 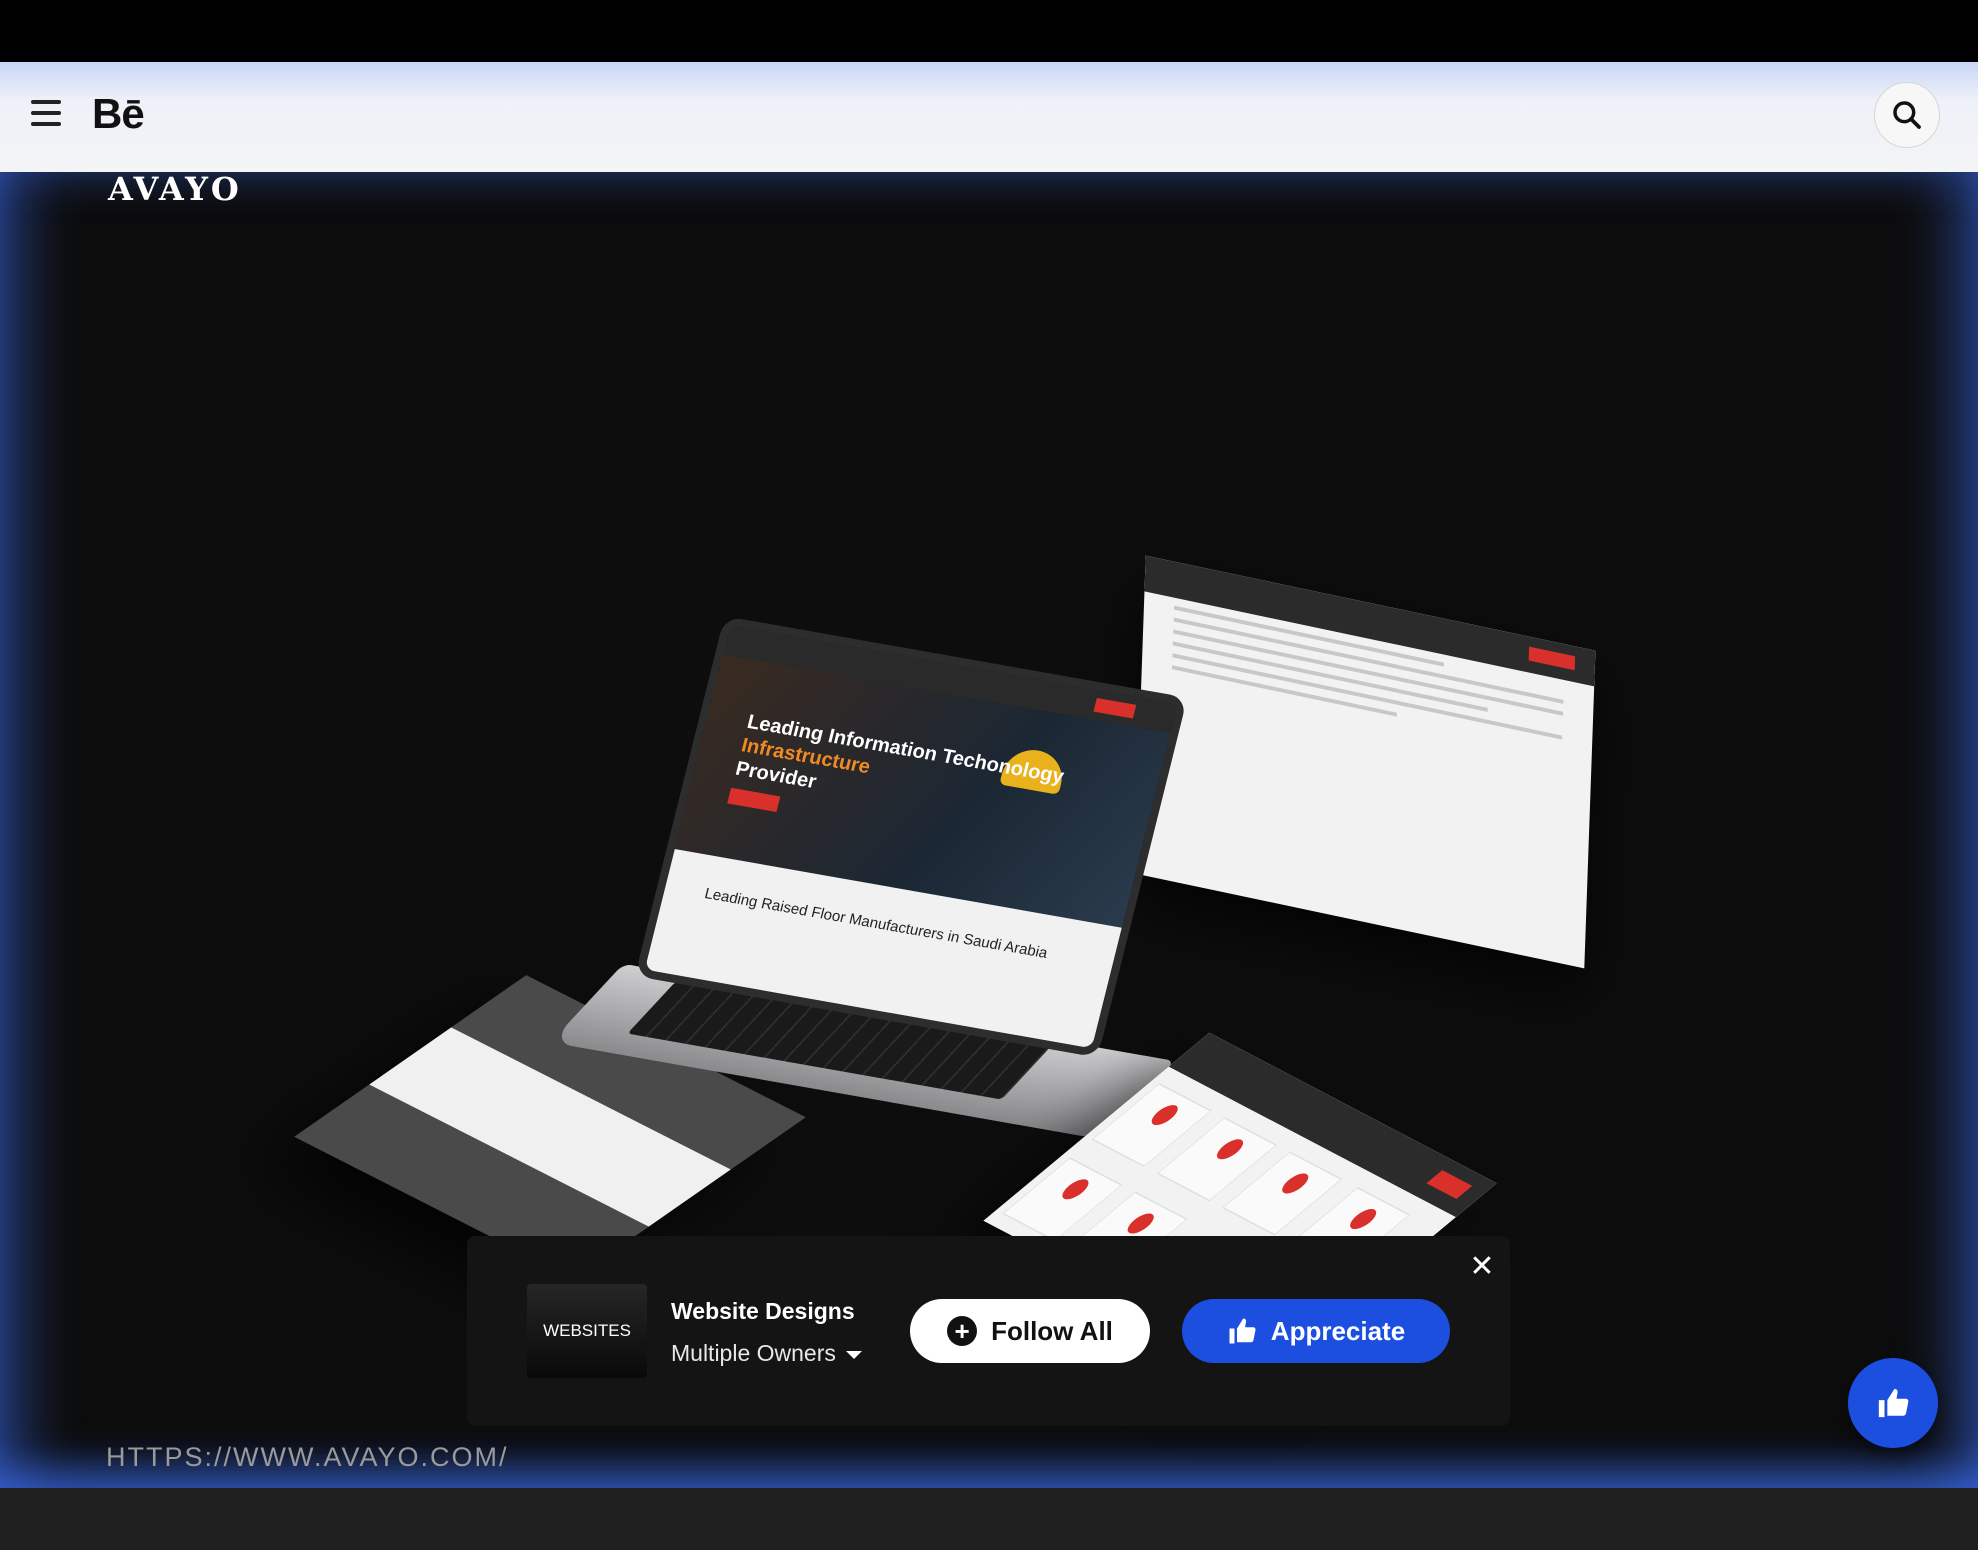 I want to click on thumbnail-label: WEBSITES, so click(x=587, y=1330).